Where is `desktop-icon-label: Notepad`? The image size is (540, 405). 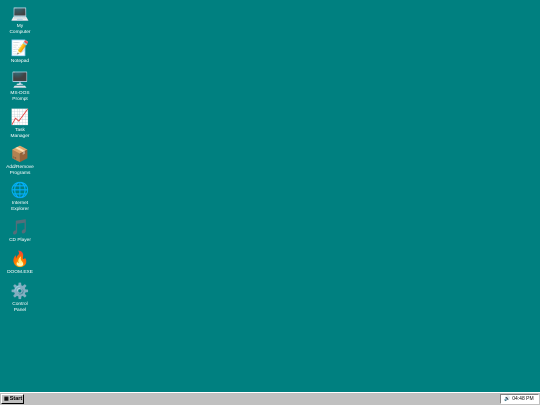
desktop-icon-label: Notepad is located at coordinates (20, 61).